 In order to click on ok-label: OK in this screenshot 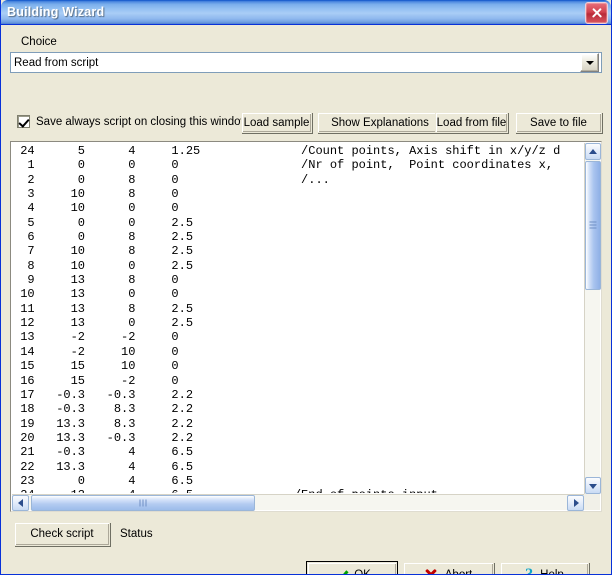, I will do `click(362, 572)`.